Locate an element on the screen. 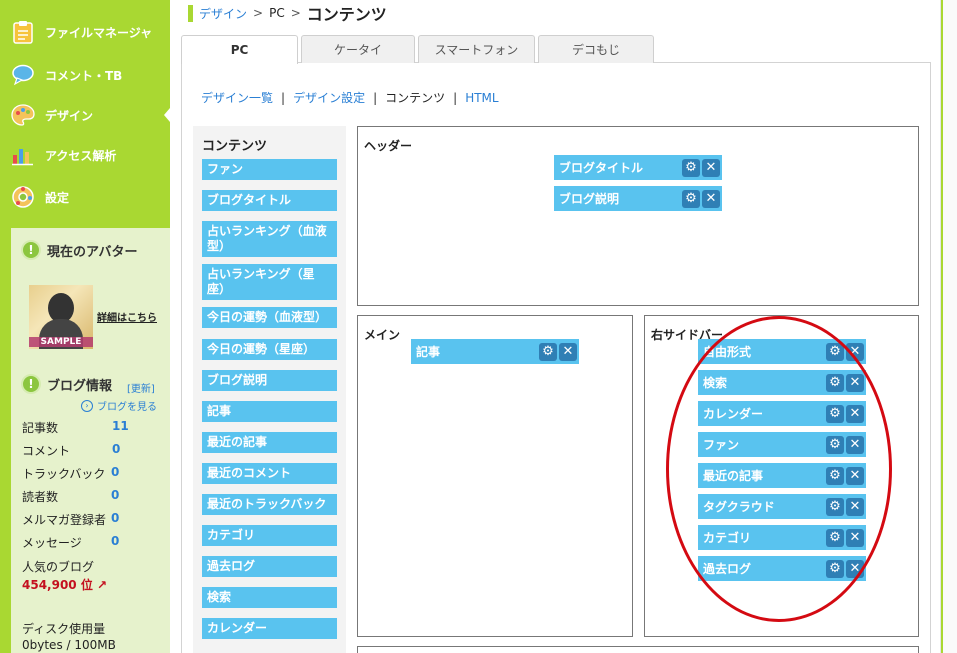 The width and height of the screenshot is (957, 653). list-item: カレンダー is located at coordinates (269, 628).